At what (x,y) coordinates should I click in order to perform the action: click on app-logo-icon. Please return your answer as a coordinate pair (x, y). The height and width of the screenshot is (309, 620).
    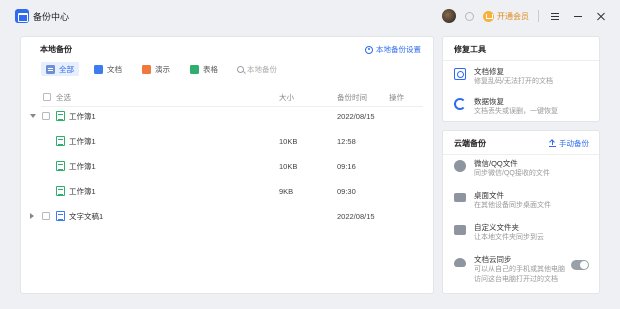
    Looking at the image, I should click on (22, 16).